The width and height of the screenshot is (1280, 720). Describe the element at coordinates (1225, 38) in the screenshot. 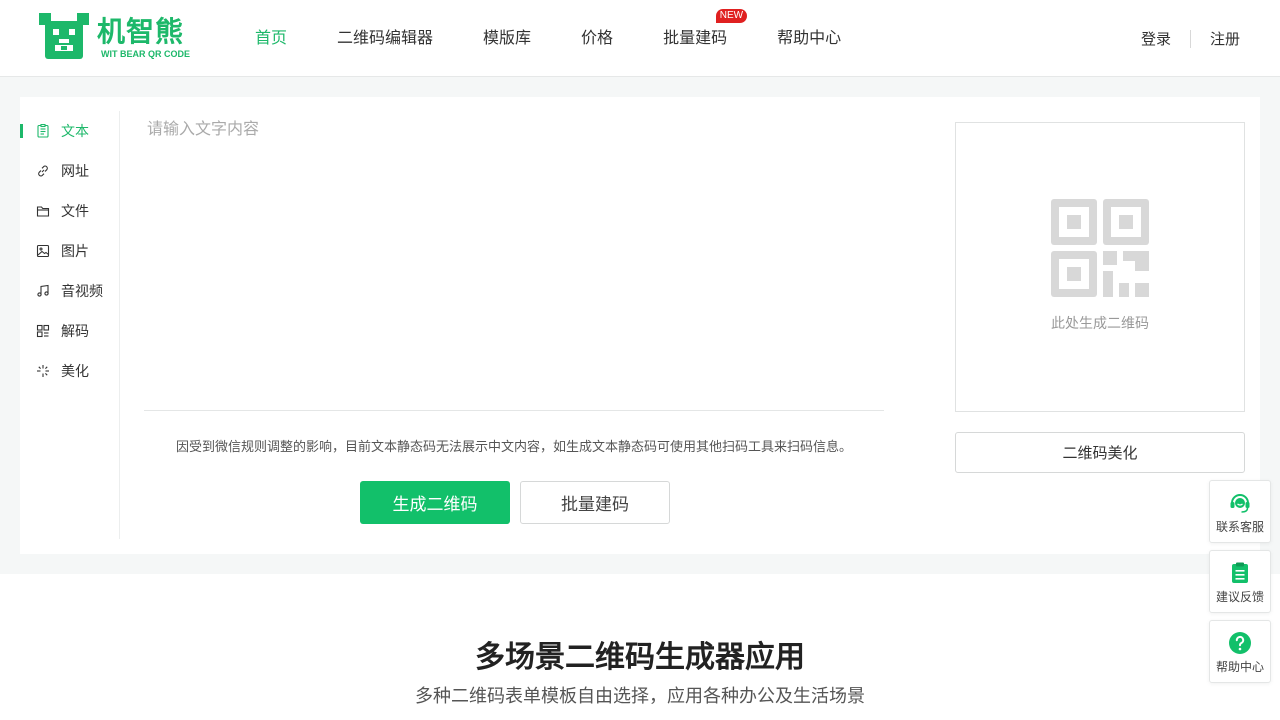

I see `register-link: 注册` at that location.